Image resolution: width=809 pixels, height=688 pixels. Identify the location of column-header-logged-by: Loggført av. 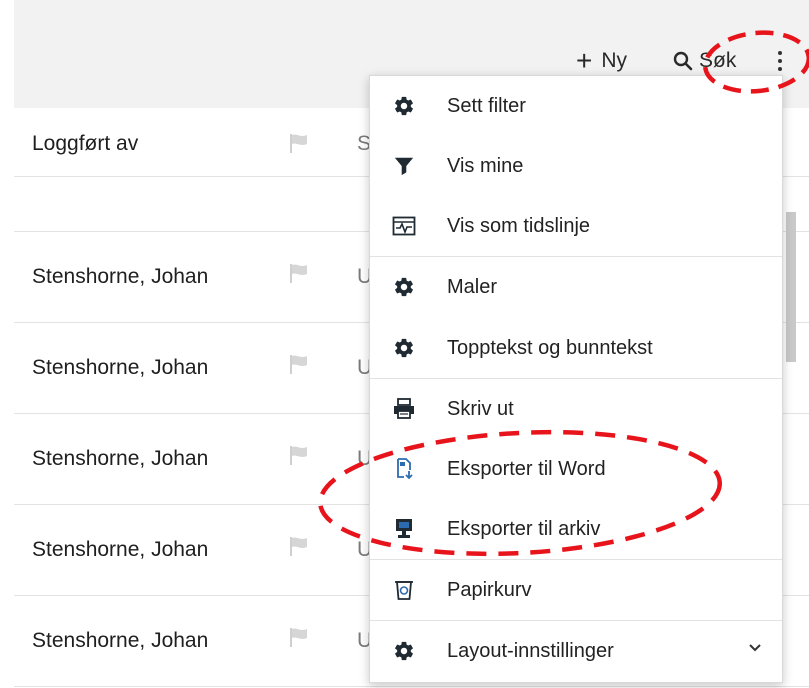
(85, 144).